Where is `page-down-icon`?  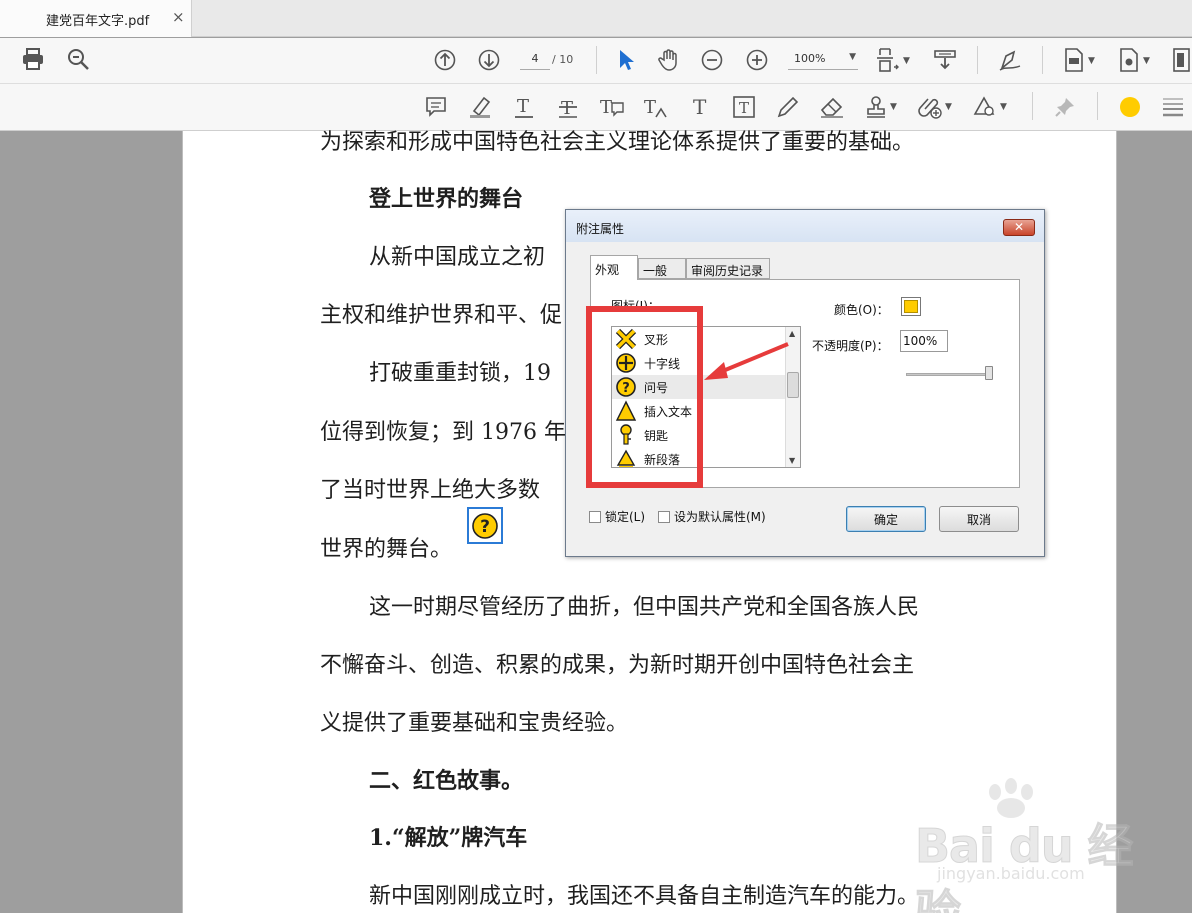 page-down-icon is located at coordinates (489, 60).